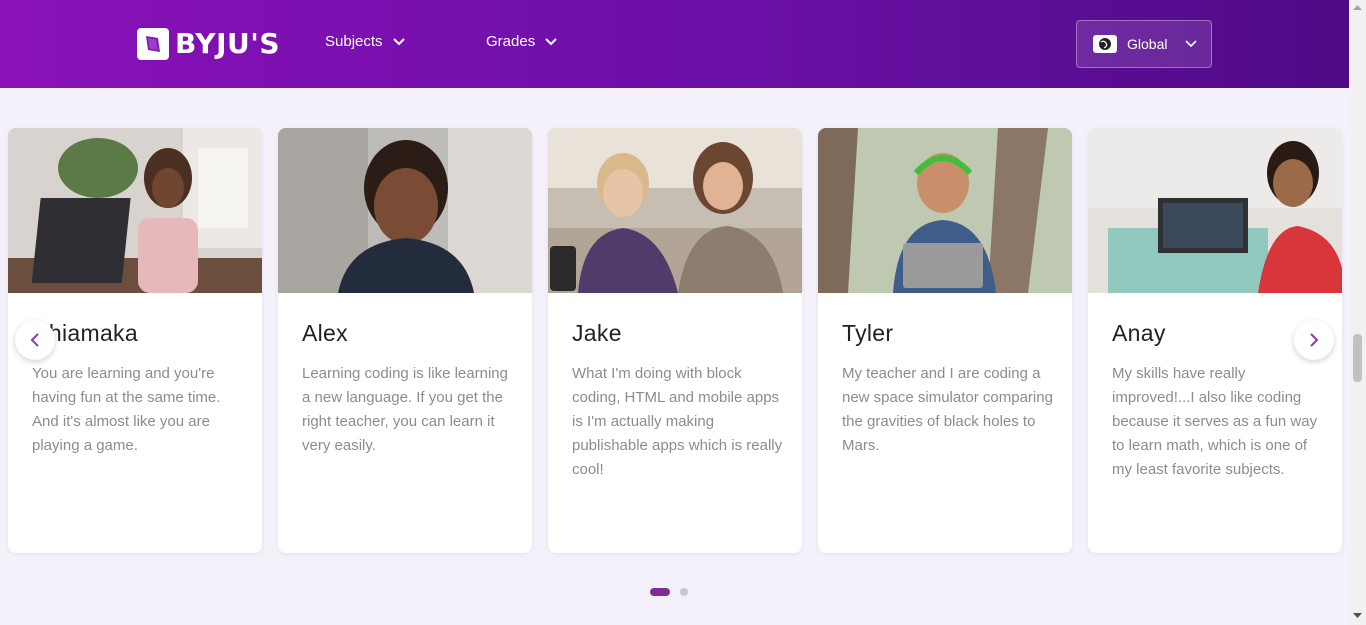  Describe the element at coordinates (354, 41) in the screenshot. I see `nav-subjects-label: Subjects` at that location.